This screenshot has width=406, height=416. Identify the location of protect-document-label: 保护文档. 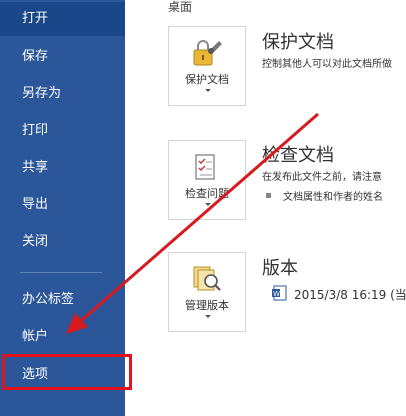
(207, 79).